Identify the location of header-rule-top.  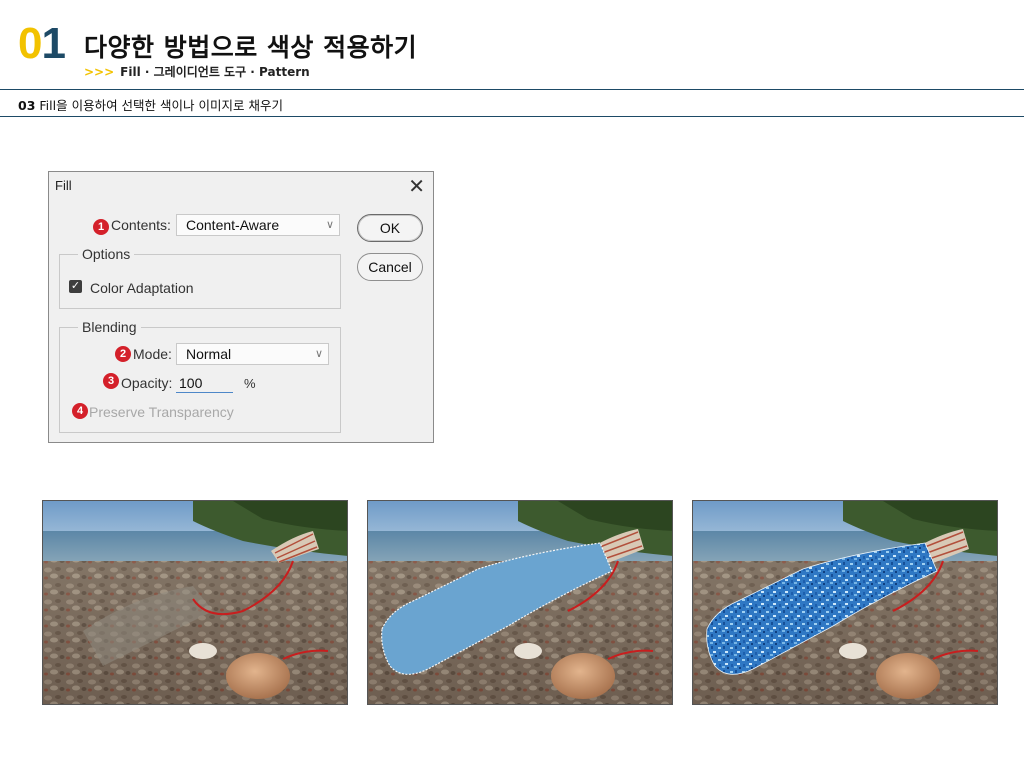
(512, 89).